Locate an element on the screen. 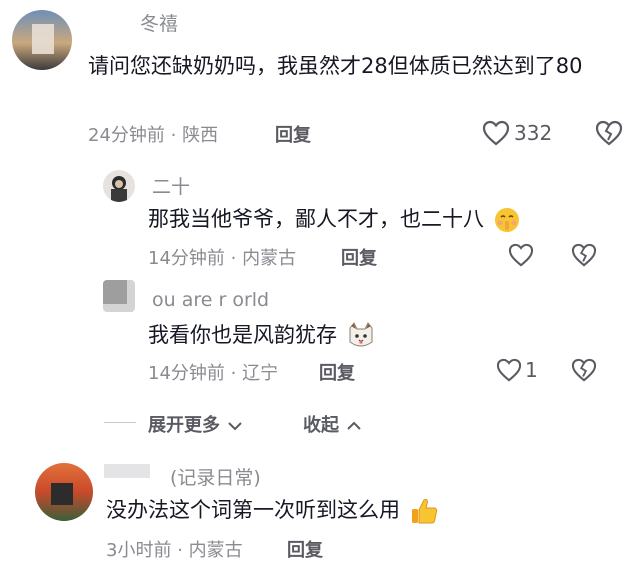 This screenshot has height=573, width=640. cat-face-emoji-icon is located at coordinates (361, 337).